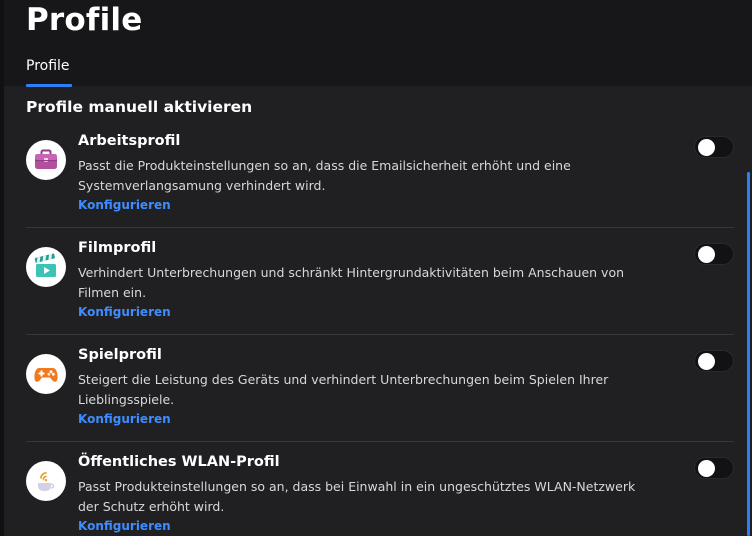 This screenshot has width=752, height=536. I want to click on gamepad-icon, so click(46, 374).